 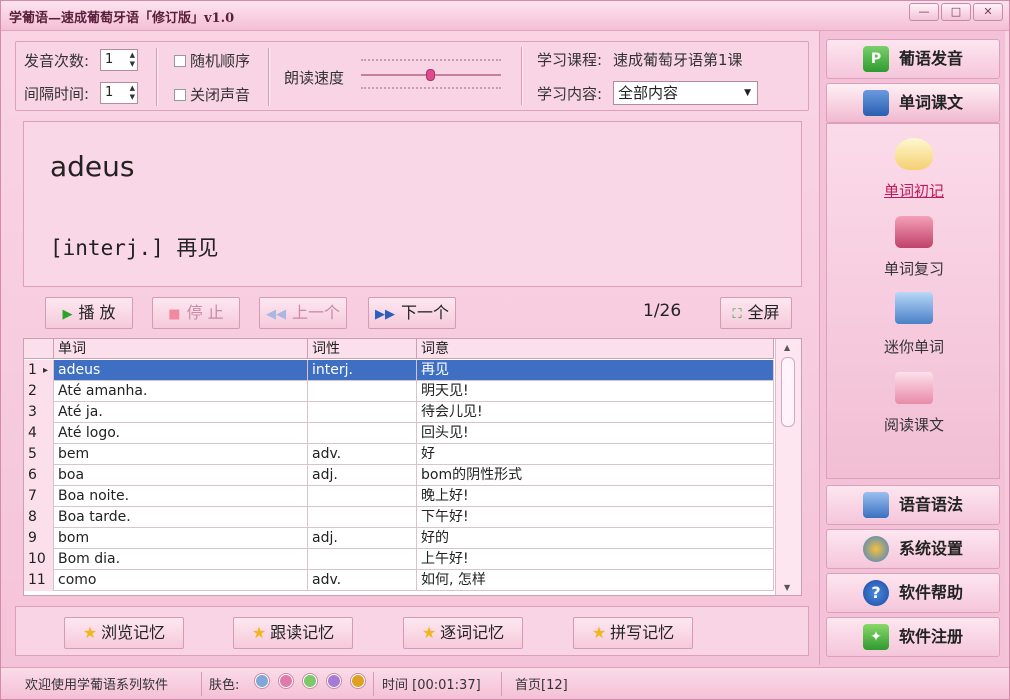 I want to click on table-row: 5 bem adv. 好, so click(x=399, y=454).